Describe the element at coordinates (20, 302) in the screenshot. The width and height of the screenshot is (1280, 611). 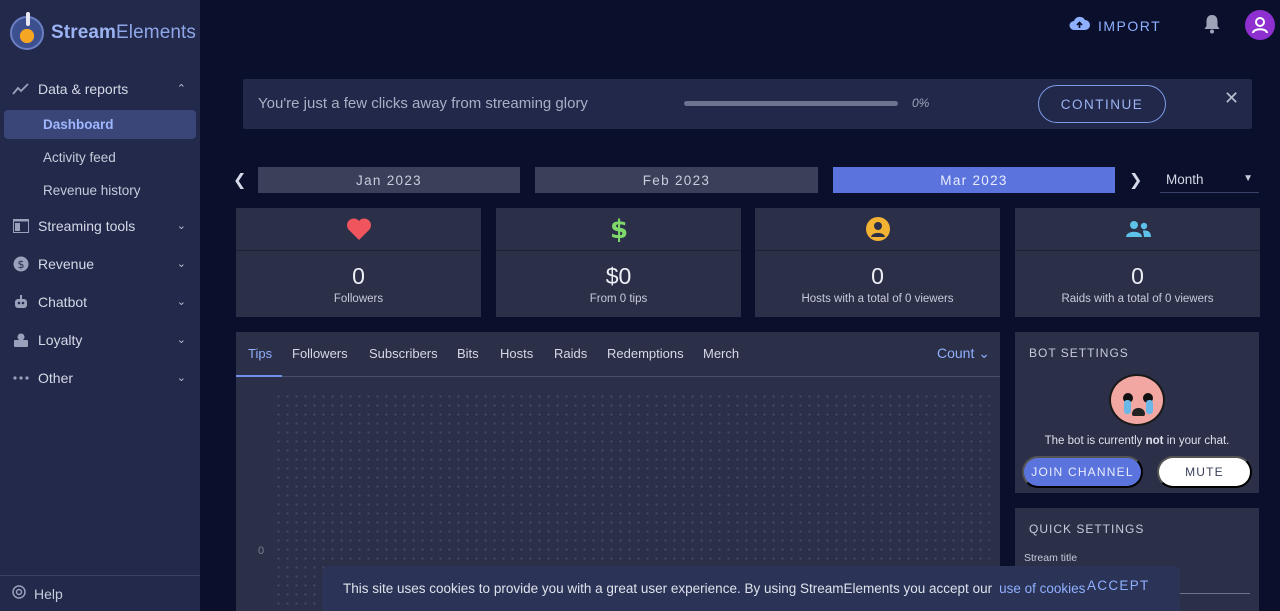
I see `robot-icon` at that location.